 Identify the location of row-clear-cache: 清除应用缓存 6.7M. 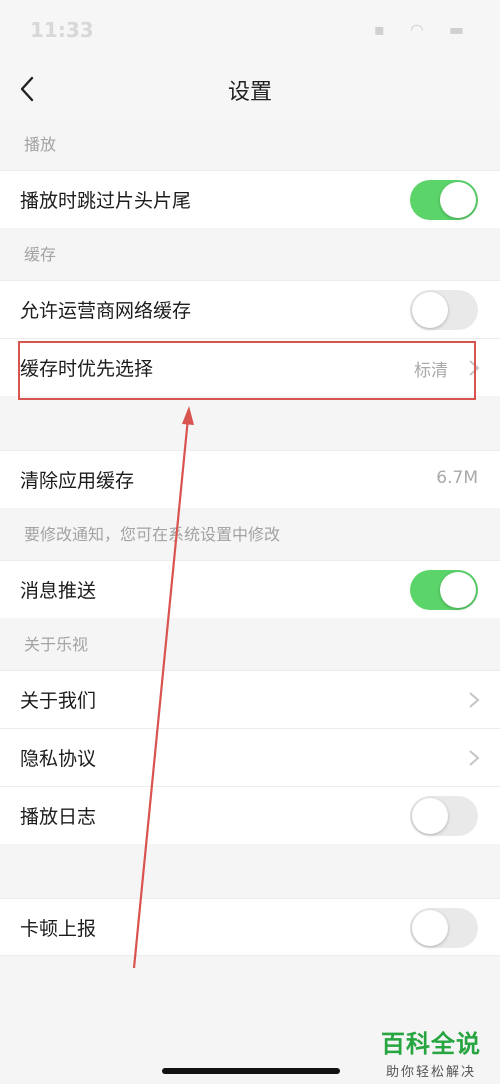
(250, 479).